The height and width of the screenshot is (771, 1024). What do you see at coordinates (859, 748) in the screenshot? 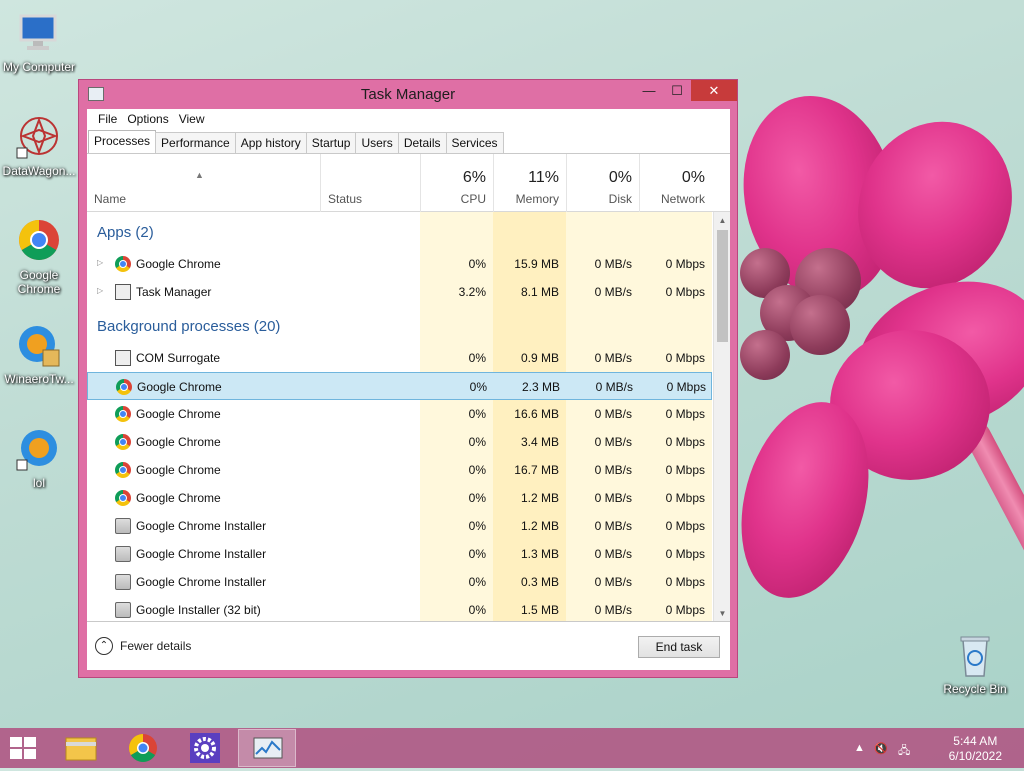
I see `tray-overflow-icon: ▲` at bounding box center [859, 748].